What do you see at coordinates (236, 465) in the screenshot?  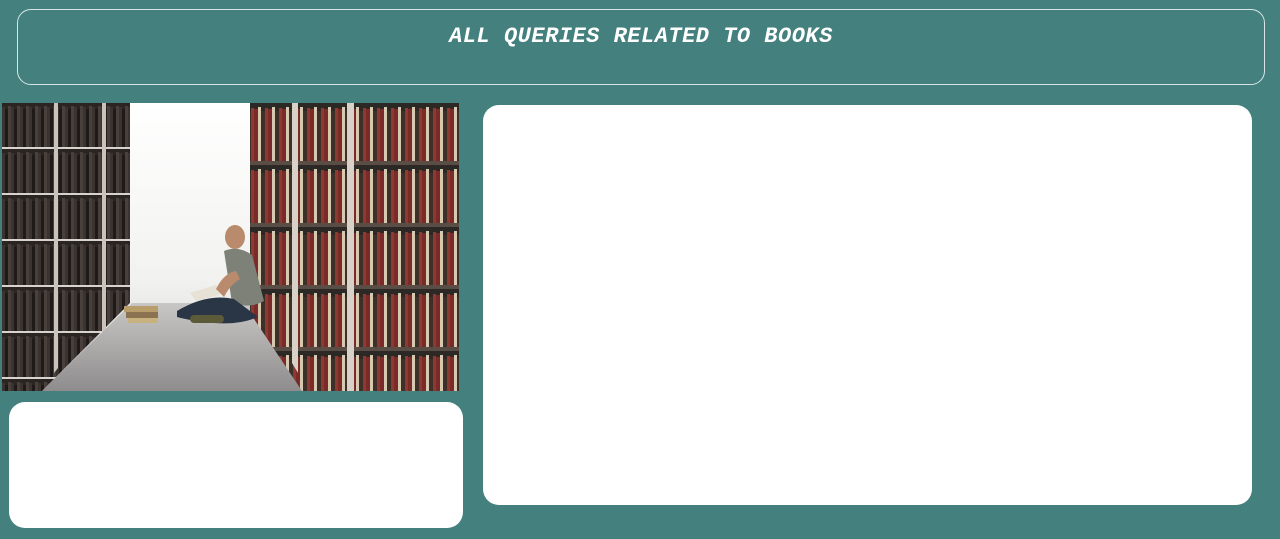 I see `info-panel` at bounding box center [236, 465].